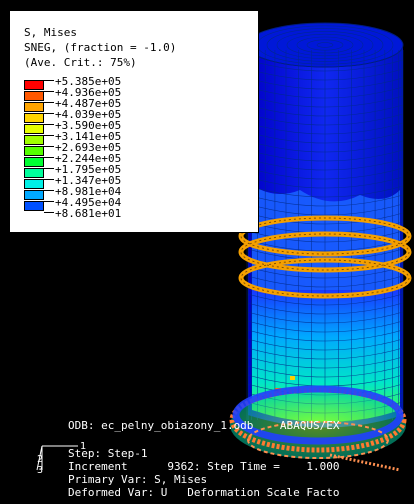 This screenshot has height=504, width=414. I want to click on step-label: Step: Step-1, so click(108, 453).